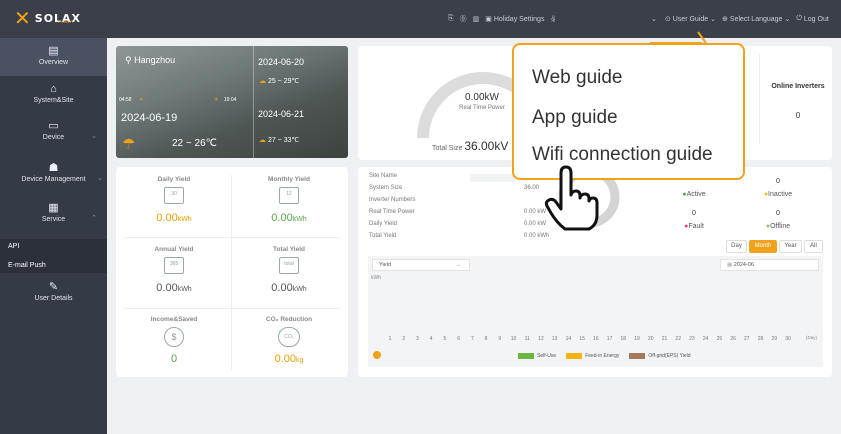 This screenshot has width=841, height=434. What do you see at coordinates (463, 19) in the screenshot?
I see `info-icon: ⓪` at bounding box center [463, 19].